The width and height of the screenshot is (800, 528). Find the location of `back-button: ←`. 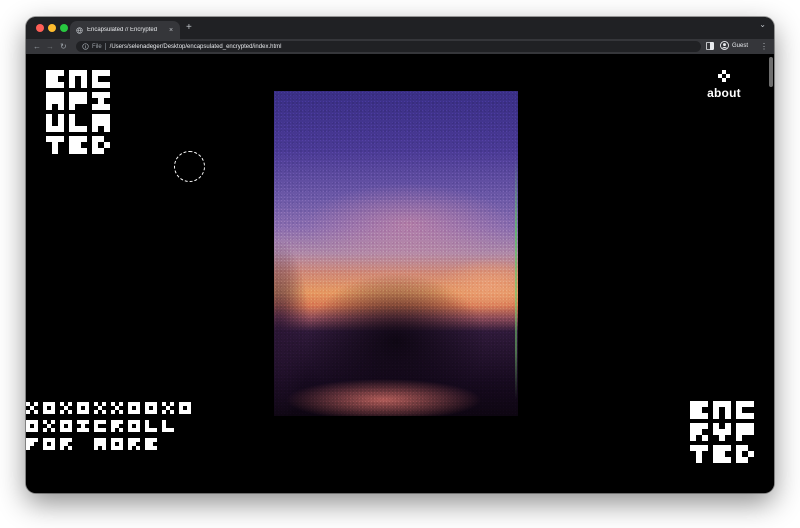

back-button: ← is located at coordinates (37, 46).